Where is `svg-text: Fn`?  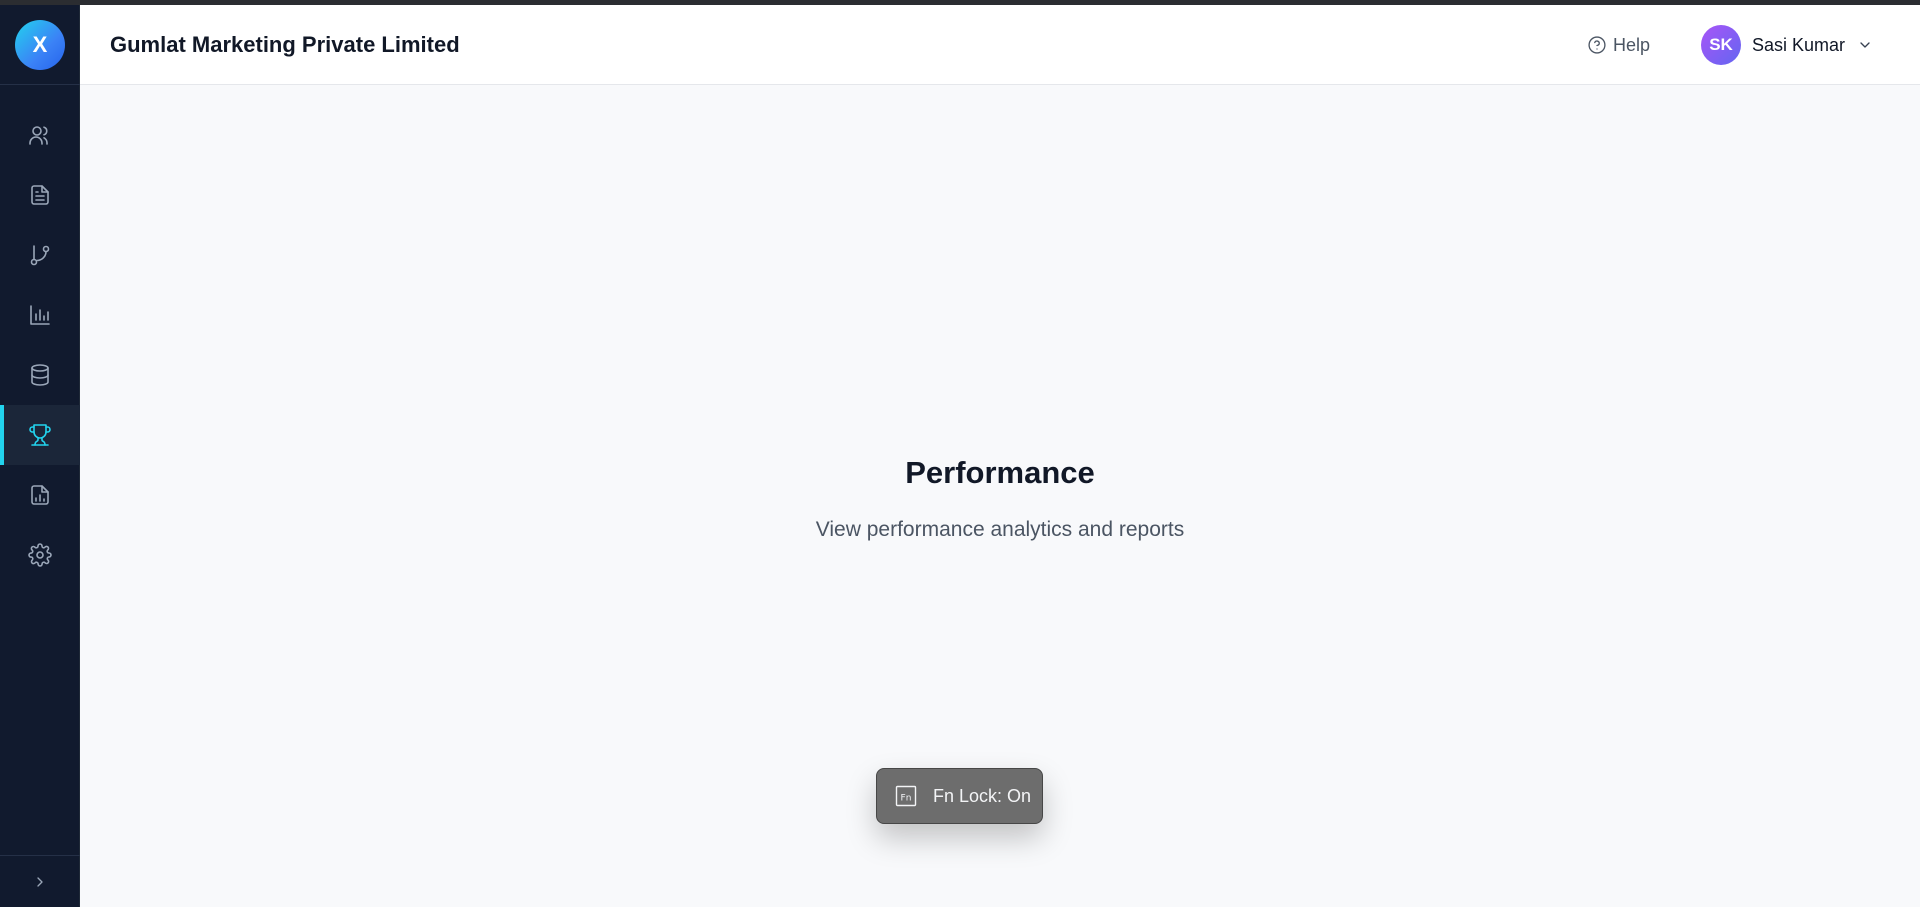
svg-text: Fn is located at coordinates (906, 799).